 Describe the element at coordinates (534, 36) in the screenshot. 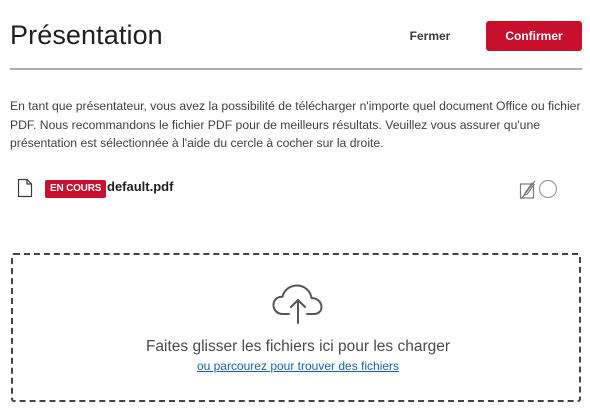

I see `confirm-button: Confirmer` at that location.